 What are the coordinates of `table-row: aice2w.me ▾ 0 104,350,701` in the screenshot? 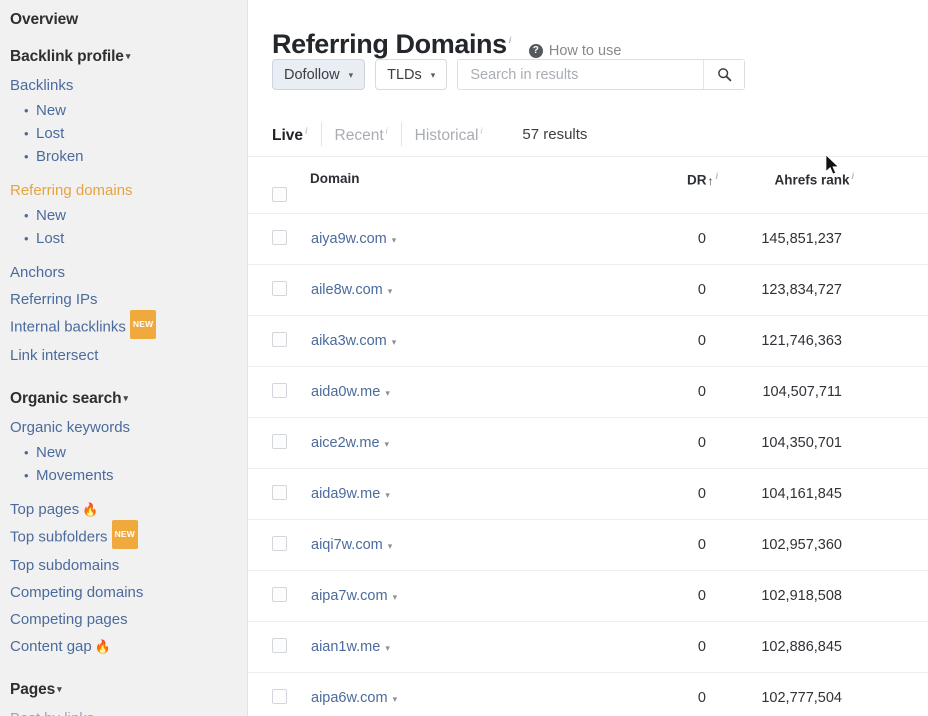 It's located at (588, 443).